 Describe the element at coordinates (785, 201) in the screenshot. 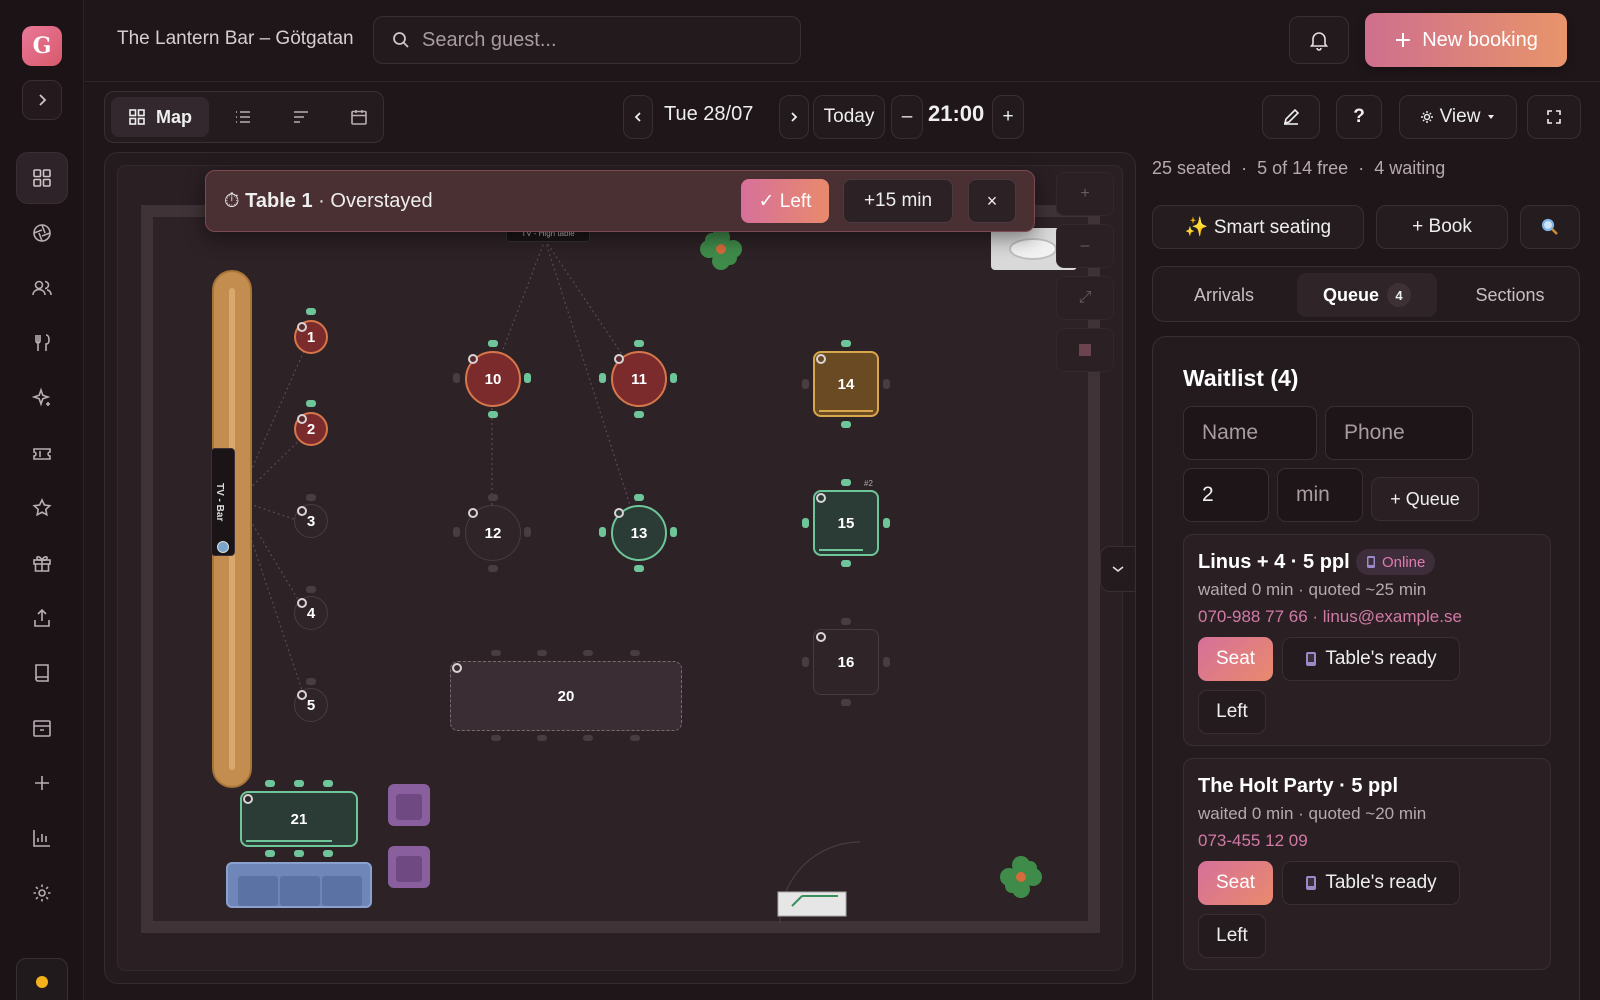

I see `mark-left-button: ✓ Left` at that location.